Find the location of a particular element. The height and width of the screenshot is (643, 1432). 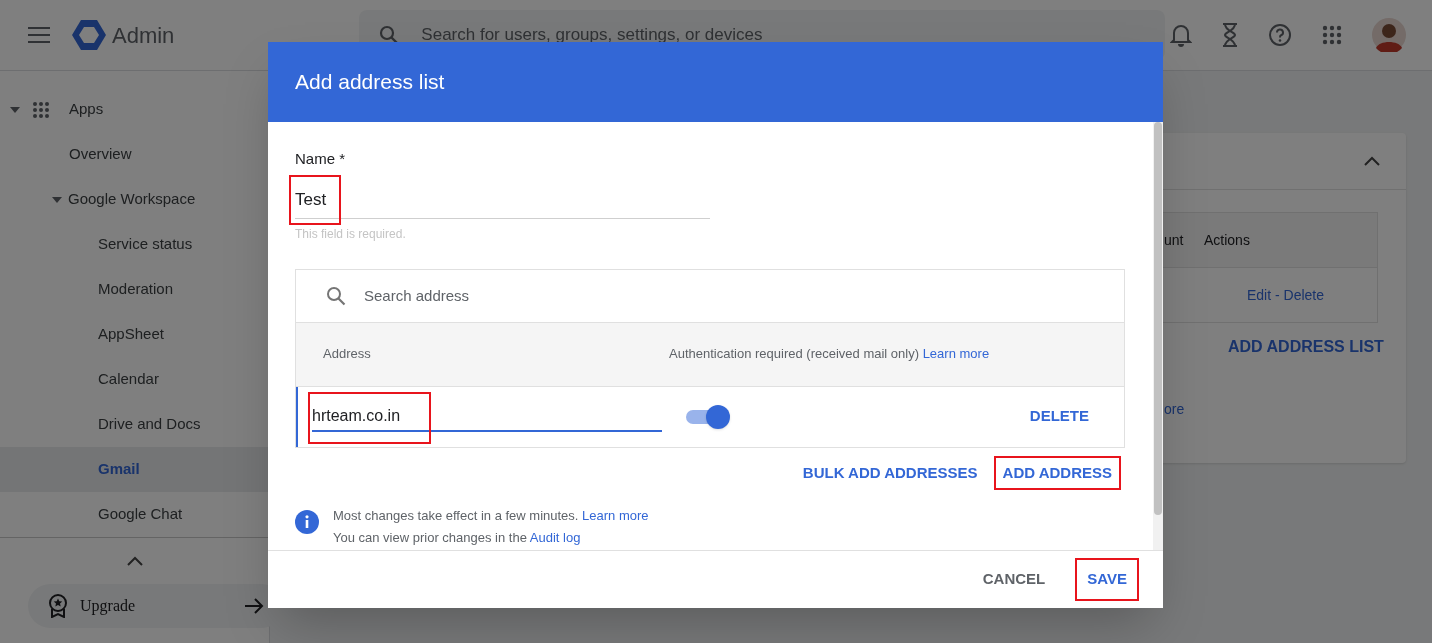

logo-icon is located at coordinates (89, 35).